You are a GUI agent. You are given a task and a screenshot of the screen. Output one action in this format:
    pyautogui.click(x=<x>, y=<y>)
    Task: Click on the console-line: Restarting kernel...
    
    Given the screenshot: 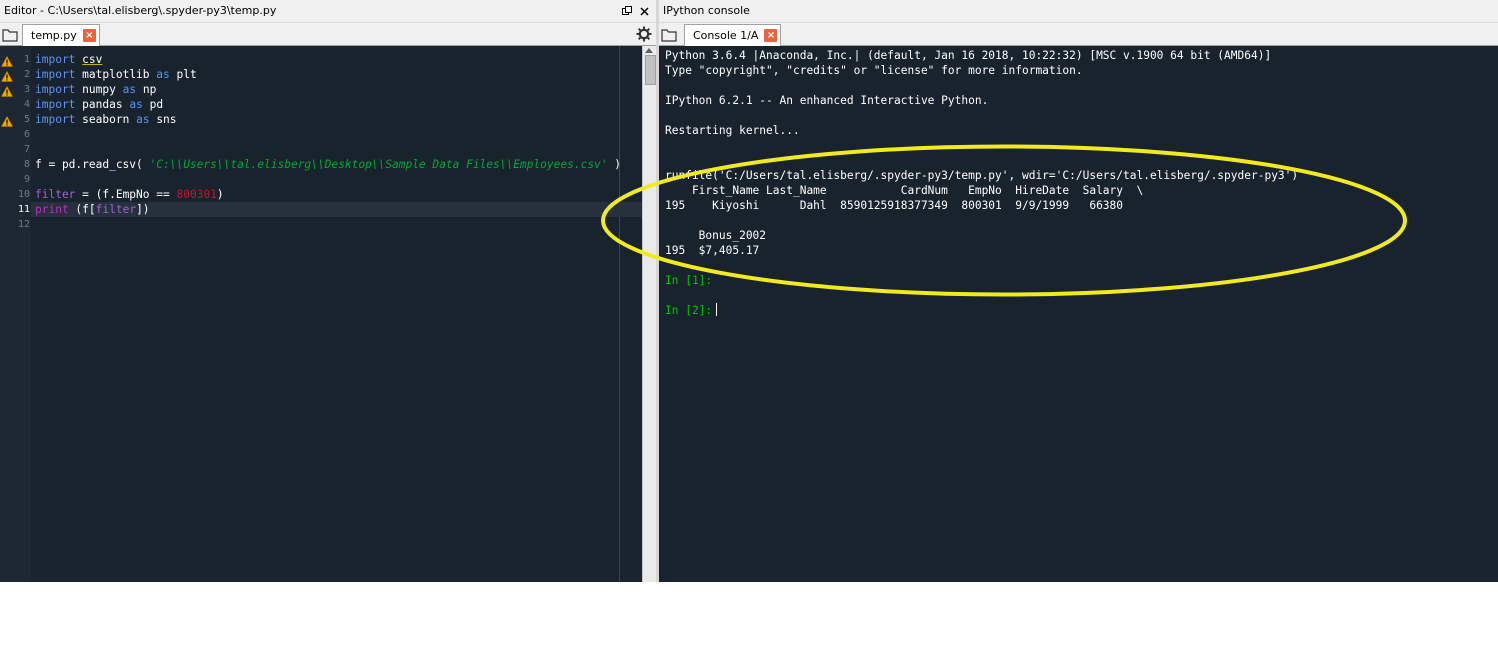 What is the action you would take?
    pyautogui.click(x=732, y=130)
    